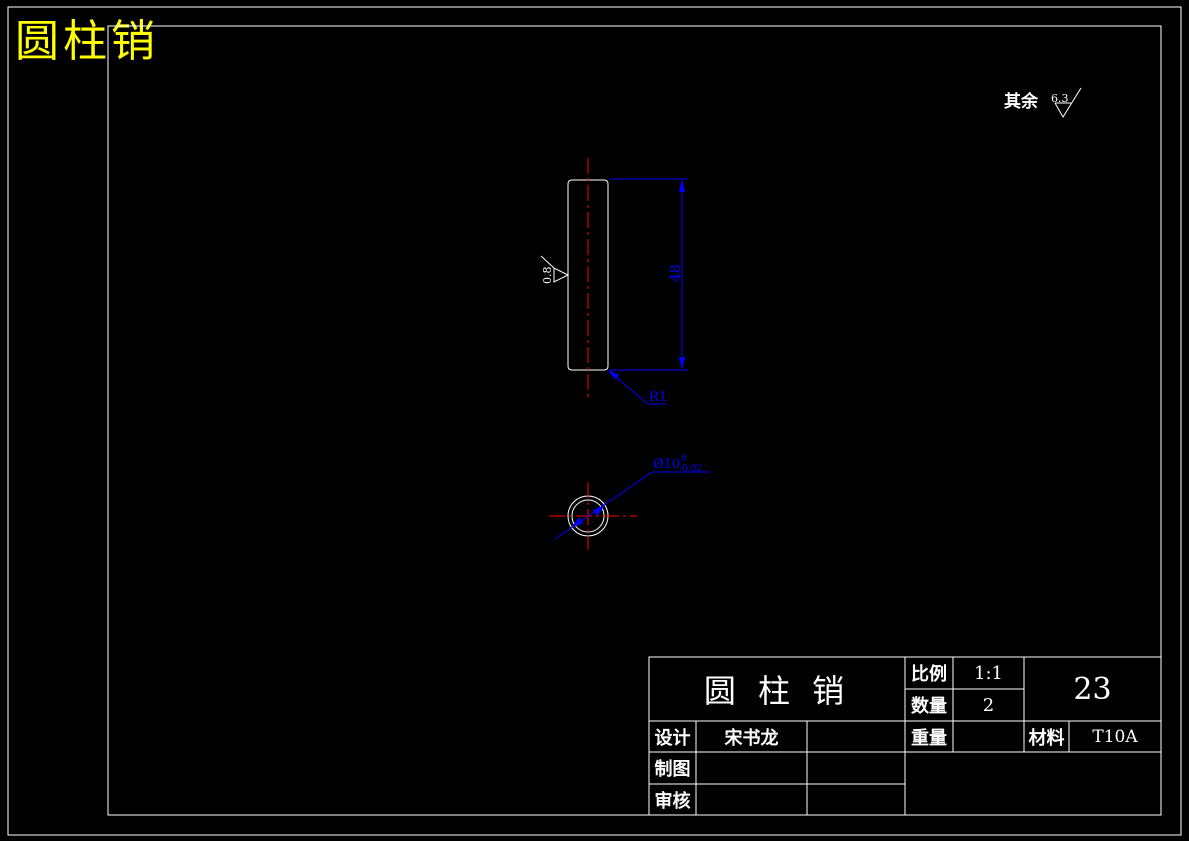  I want to click on scale-value: 1:1, so click(988, 673).